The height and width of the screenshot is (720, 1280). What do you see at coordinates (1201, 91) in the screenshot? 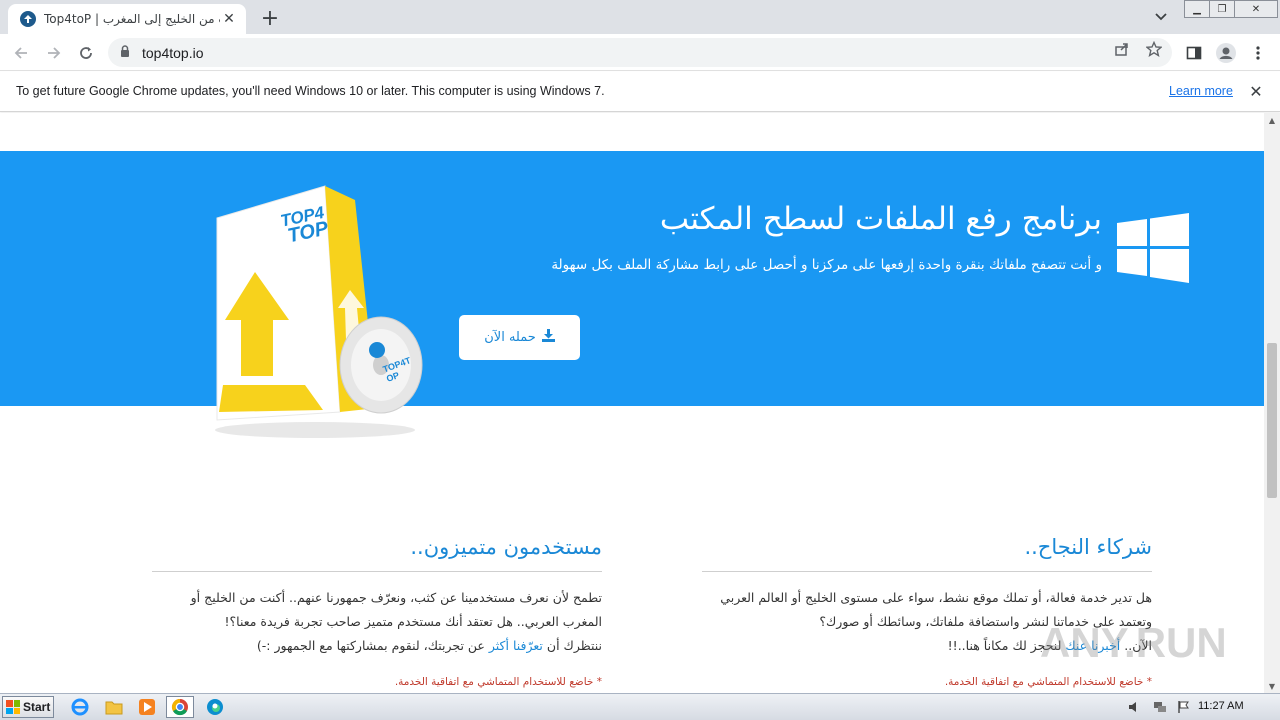
I see `learn-more-link: Learn more` at bounding box center [1201, 91].